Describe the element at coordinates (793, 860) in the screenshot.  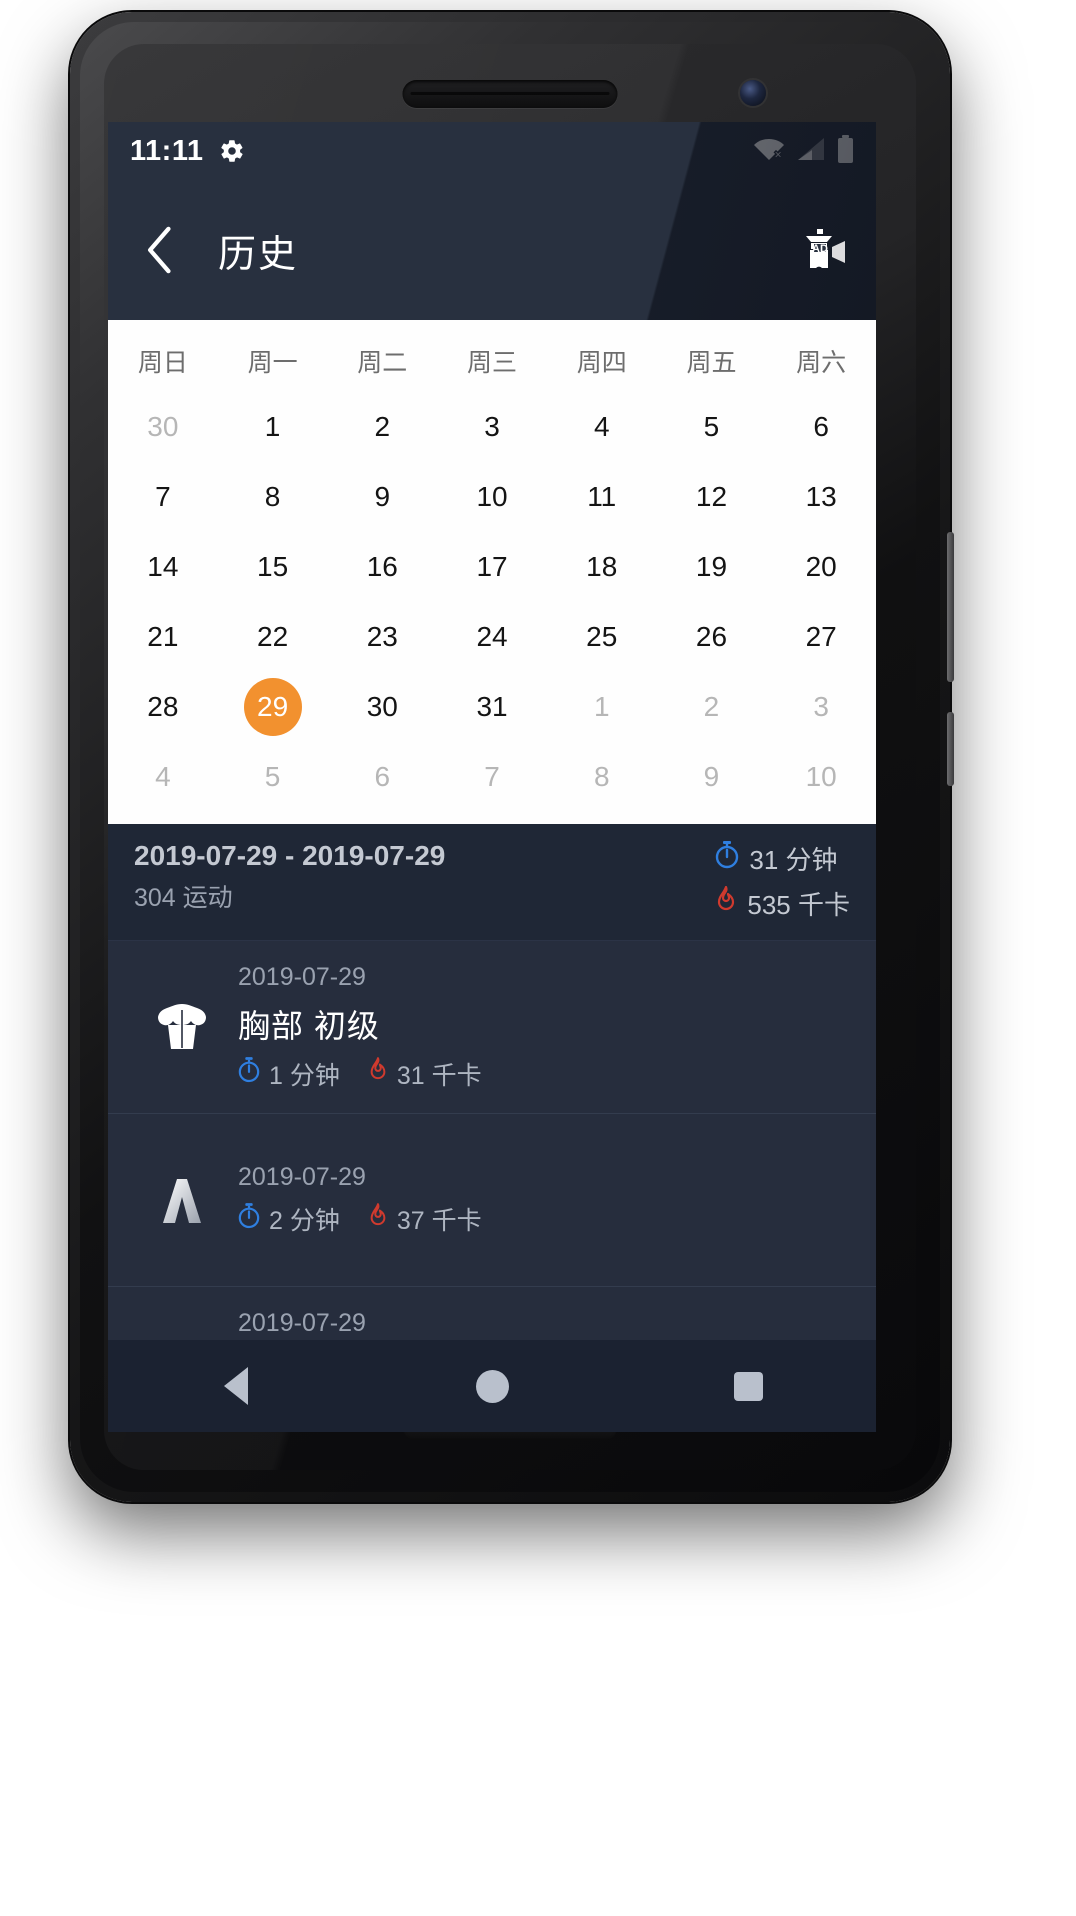
I see `summary-duration-text: 31 分钟` at that location.